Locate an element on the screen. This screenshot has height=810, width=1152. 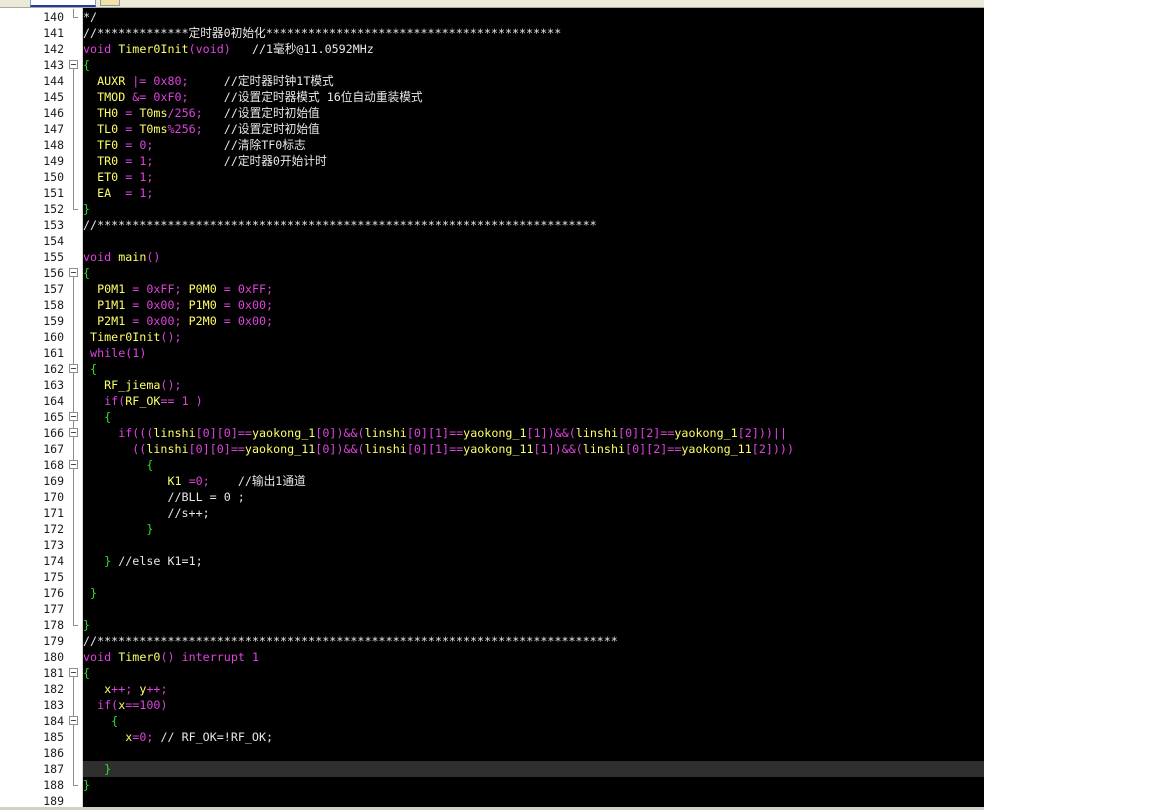
code-line: 145 TMOD &= 0xF0; //设置定时器模式 16位自动重装模式 is located at coordinates (492, 97).